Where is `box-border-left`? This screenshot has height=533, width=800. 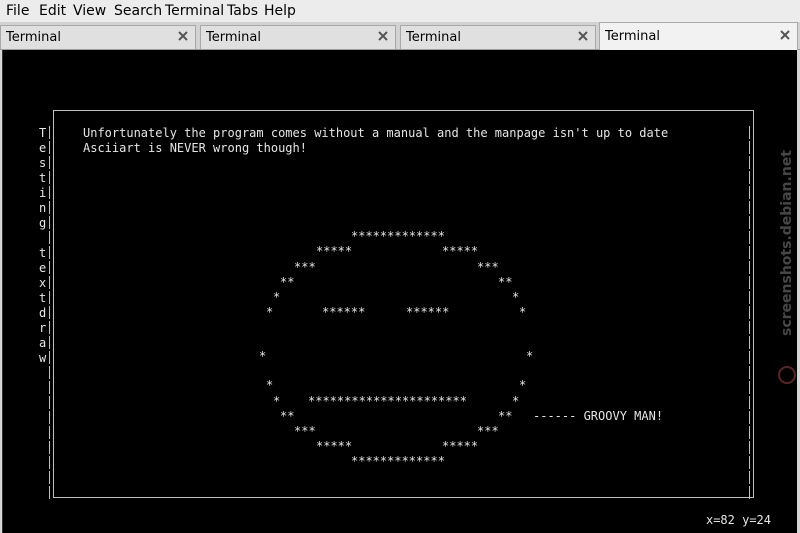 box-border-left is located at coordinates (53, 304).